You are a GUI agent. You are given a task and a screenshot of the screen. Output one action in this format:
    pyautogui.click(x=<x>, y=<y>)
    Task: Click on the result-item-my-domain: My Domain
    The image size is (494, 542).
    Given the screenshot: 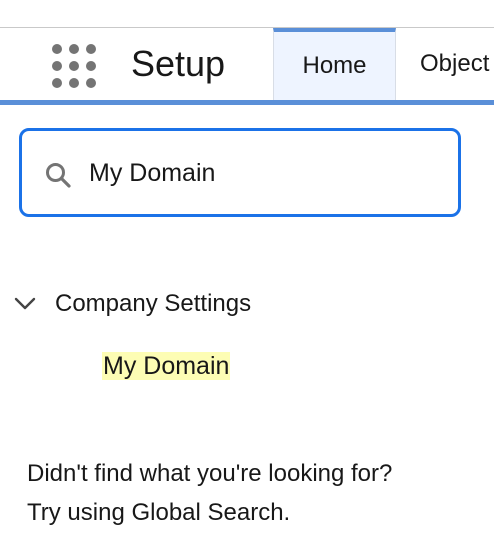 What is the action you would take?
    pyautogui.click(x=166, y=366)
    